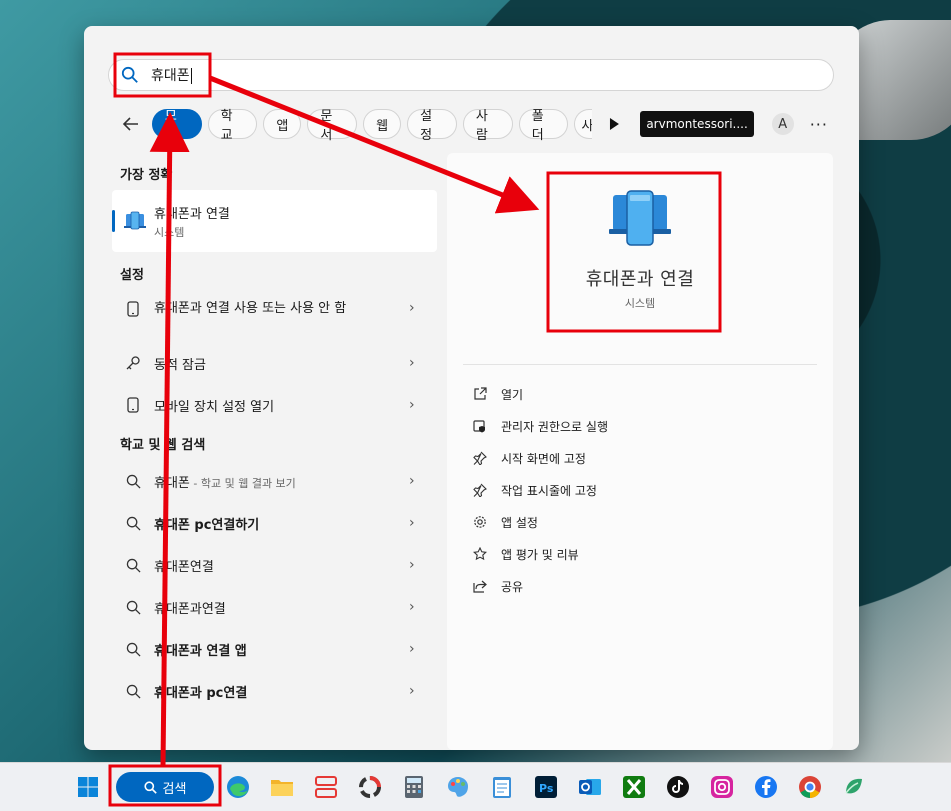  What do you see at coordinates (678, 787) in the screenshot?
I see `tiktok-icon` at bounding box center [678, 787].